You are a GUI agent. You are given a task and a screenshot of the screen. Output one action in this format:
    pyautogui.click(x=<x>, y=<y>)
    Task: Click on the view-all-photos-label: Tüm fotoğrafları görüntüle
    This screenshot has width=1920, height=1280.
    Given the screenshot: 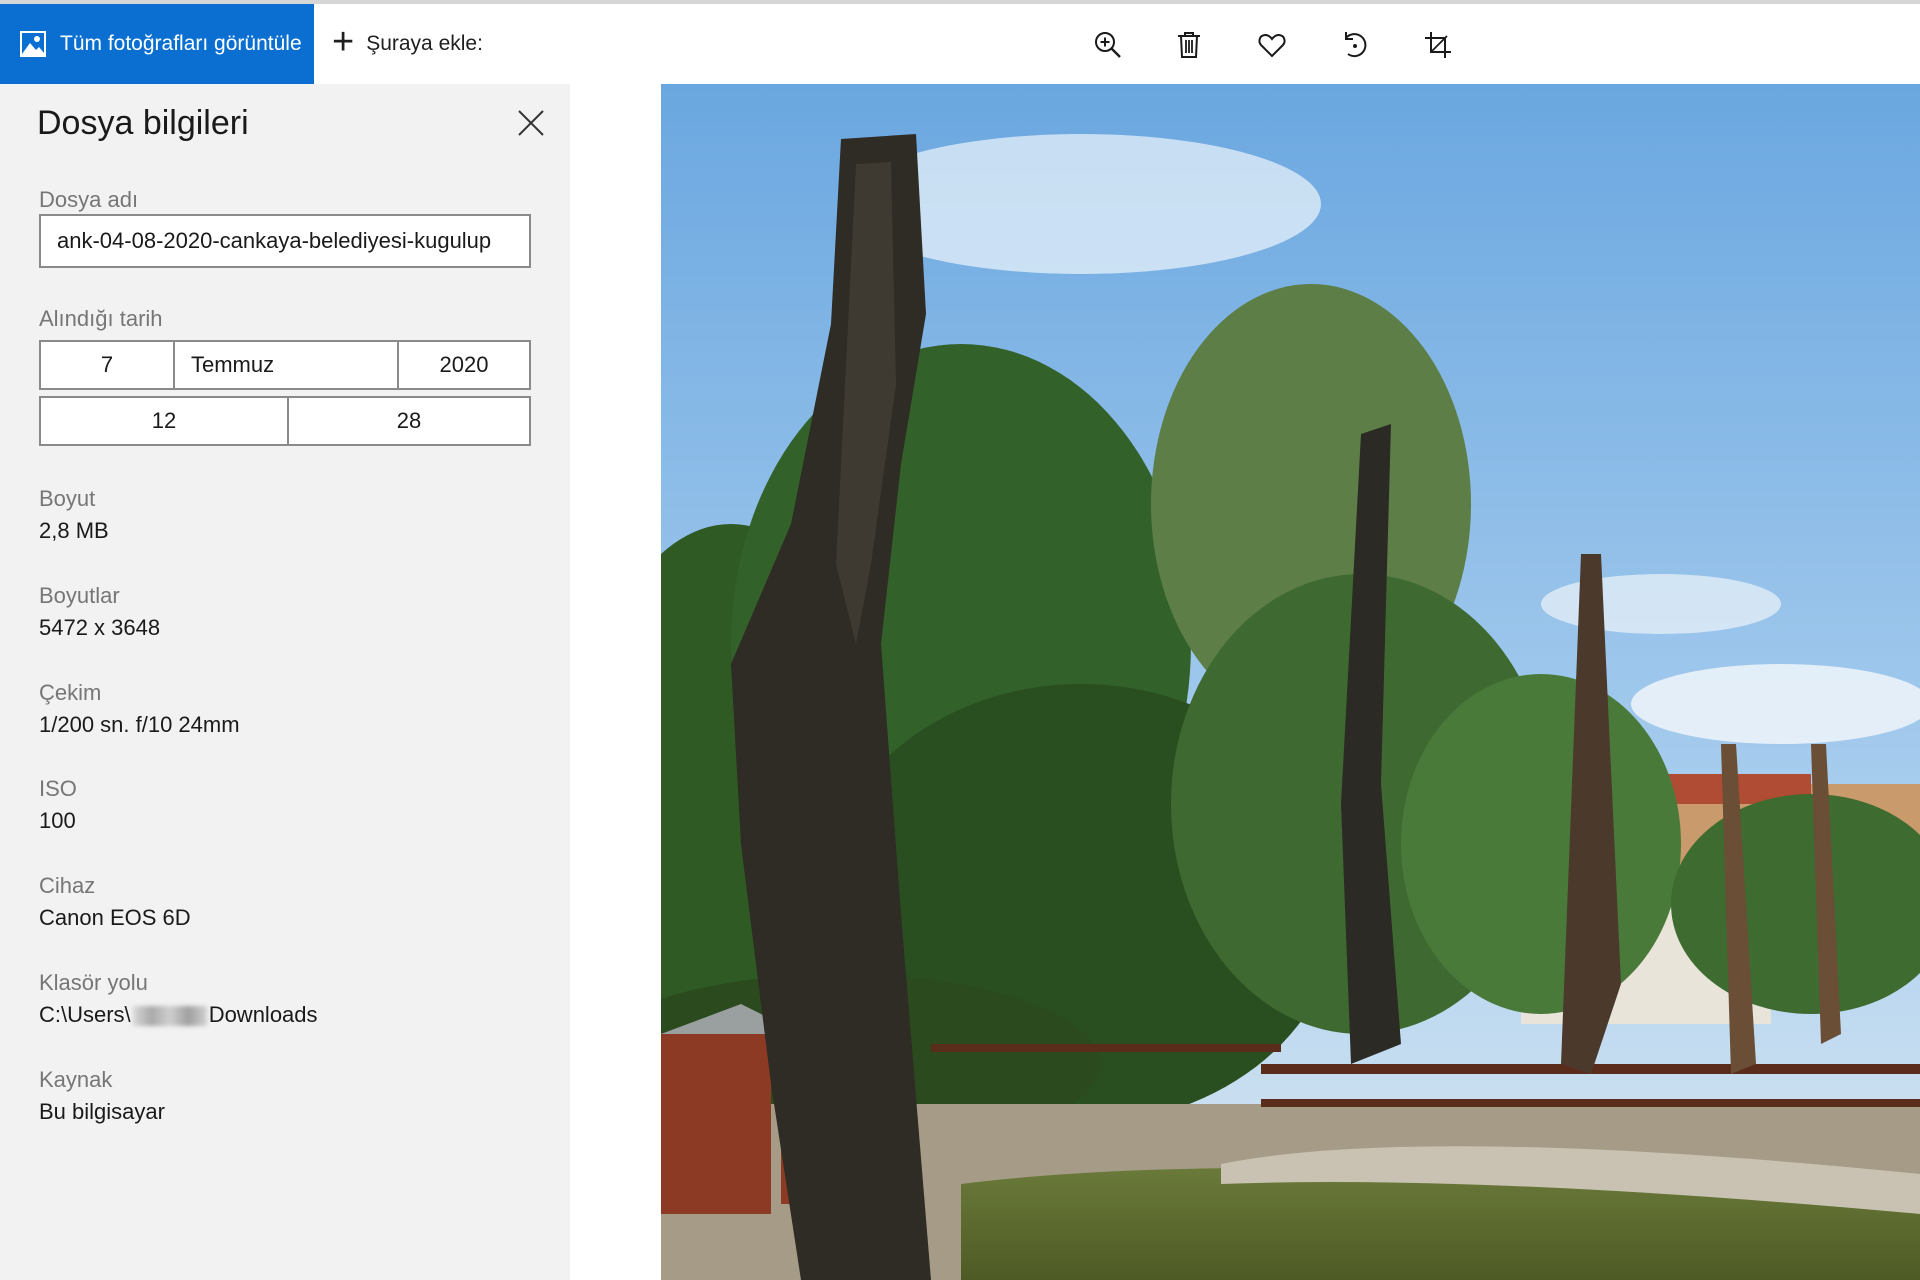 What is the action you would take?
    pyautogui.click(x=181, y=43)
    